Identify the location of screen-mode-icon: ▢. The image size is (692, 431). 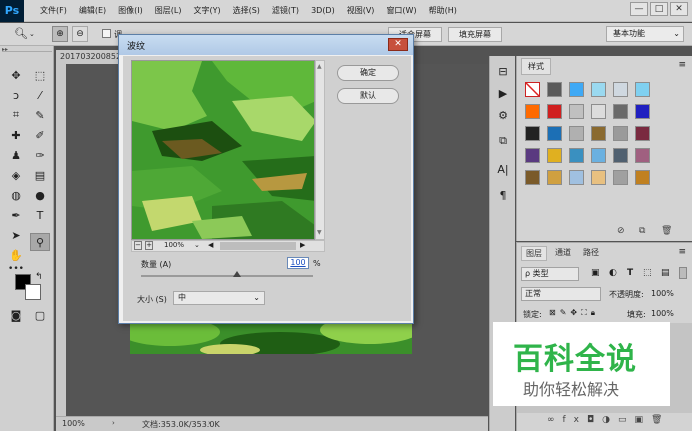
(40, 315).